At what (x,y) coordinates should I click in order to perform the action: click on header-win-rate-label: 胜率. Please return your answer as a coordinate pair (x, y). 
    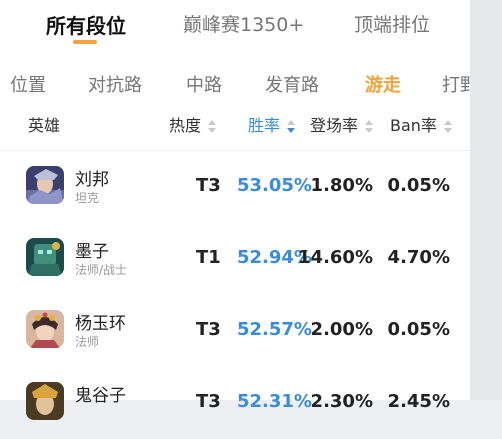
    Looking at the image, I should click on (264, 125).